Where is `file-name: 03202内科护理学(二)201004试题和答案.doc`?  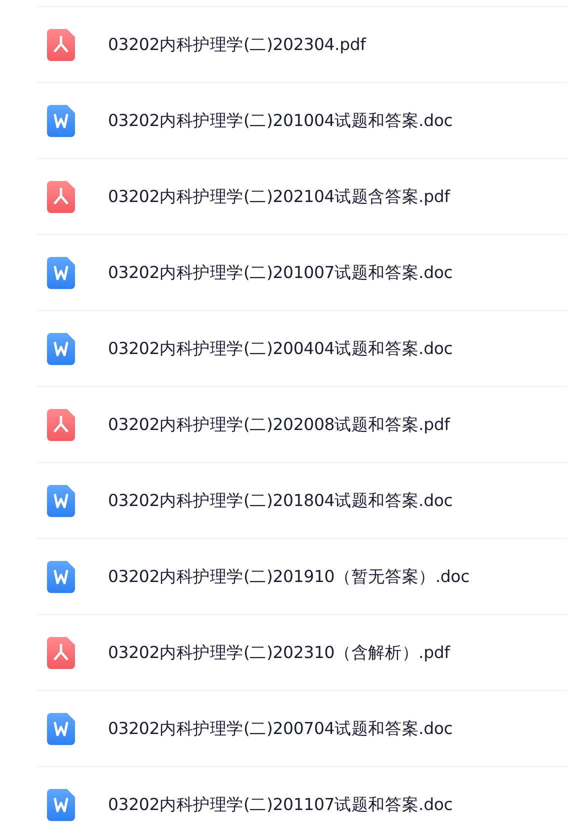
file-name: 03202内科护理学(二)201004试题和答案.doc is located at coordinates (280, 121).